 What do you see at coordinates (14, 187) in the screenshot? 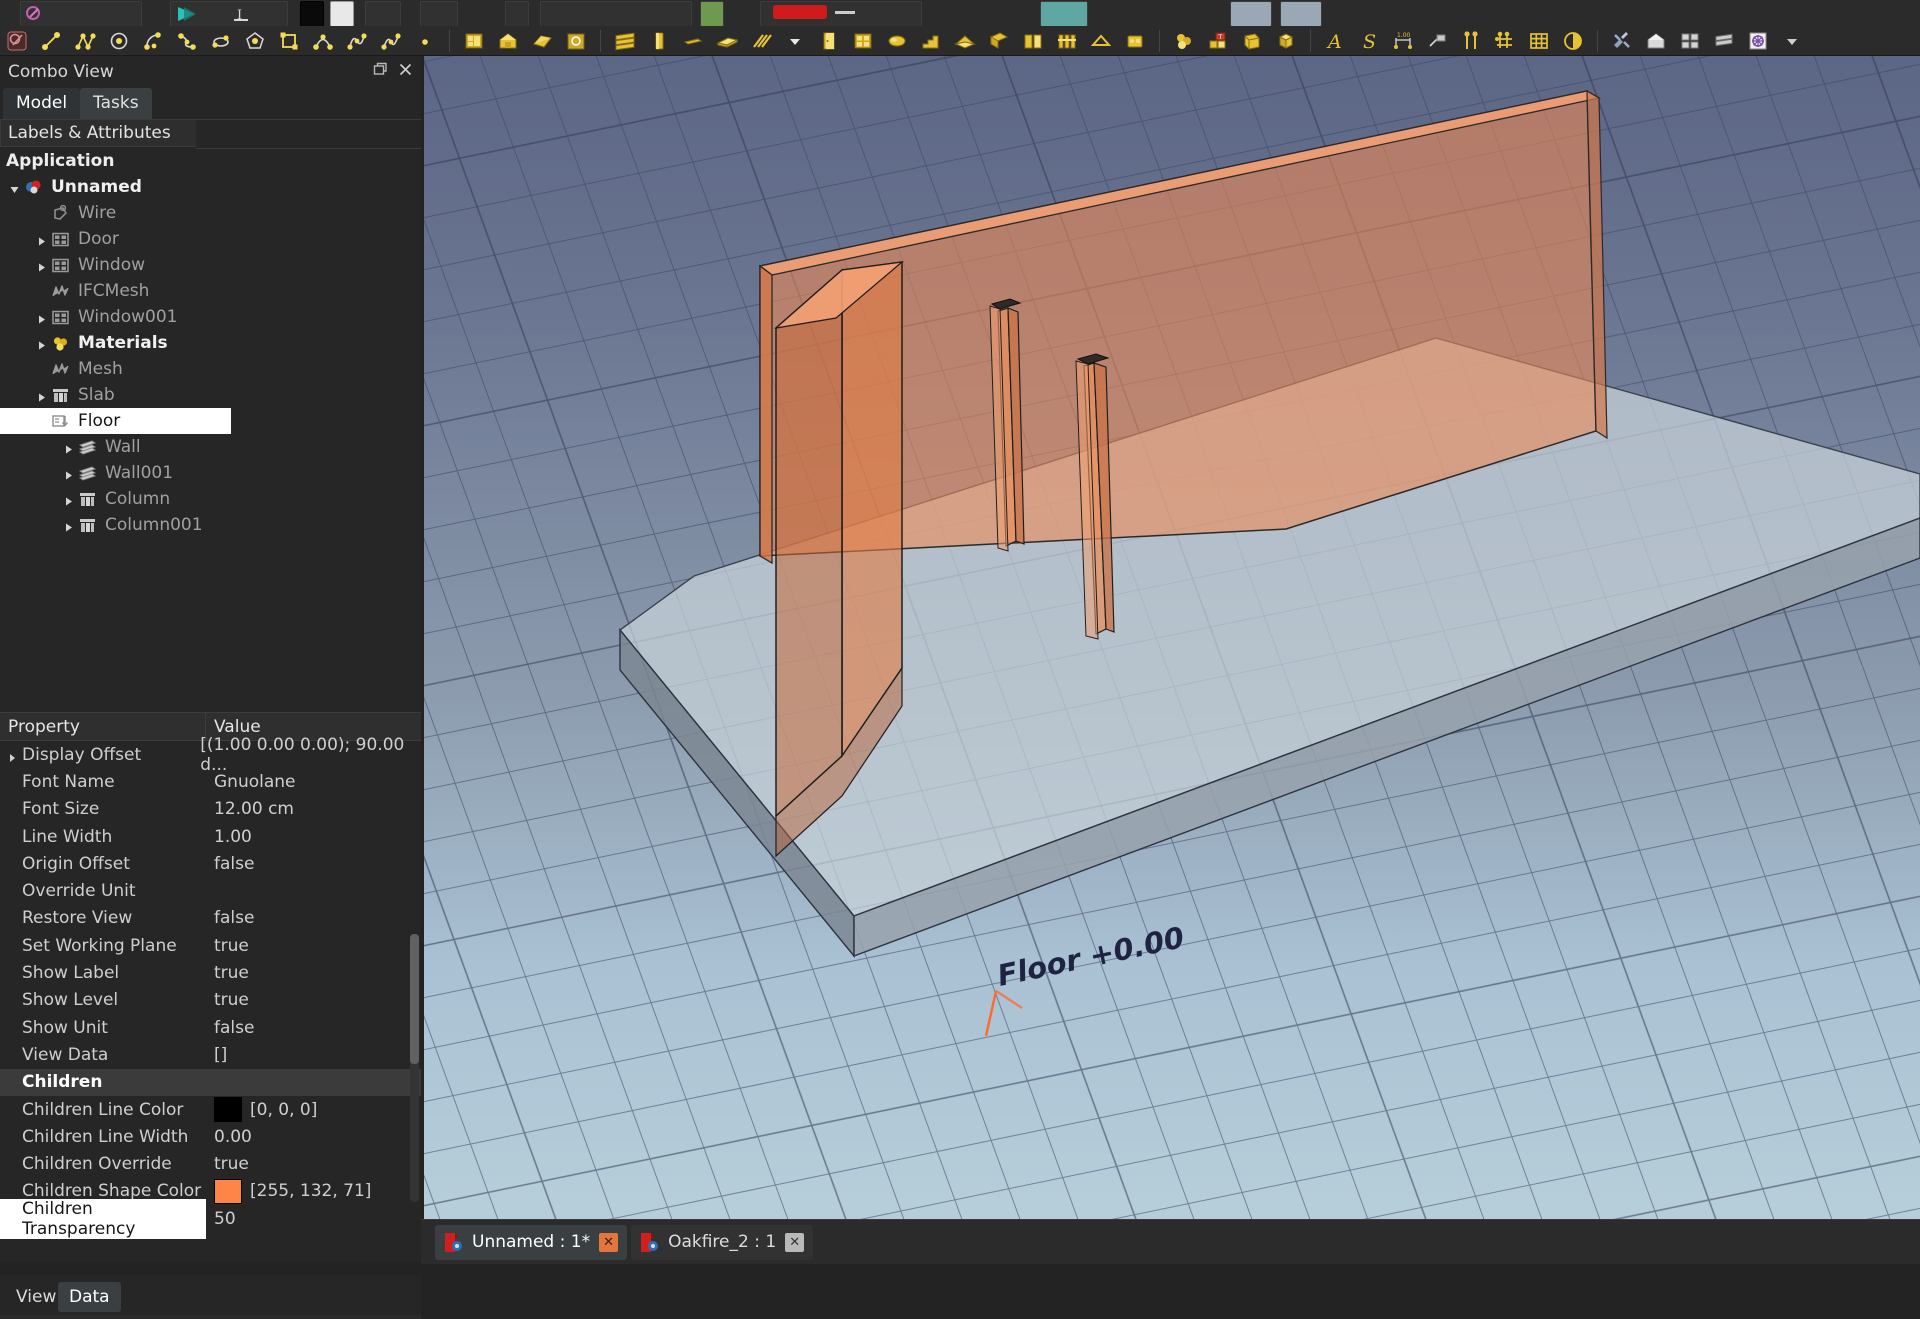
I see `chevron-down-icon` at bounding box center [14, 187].